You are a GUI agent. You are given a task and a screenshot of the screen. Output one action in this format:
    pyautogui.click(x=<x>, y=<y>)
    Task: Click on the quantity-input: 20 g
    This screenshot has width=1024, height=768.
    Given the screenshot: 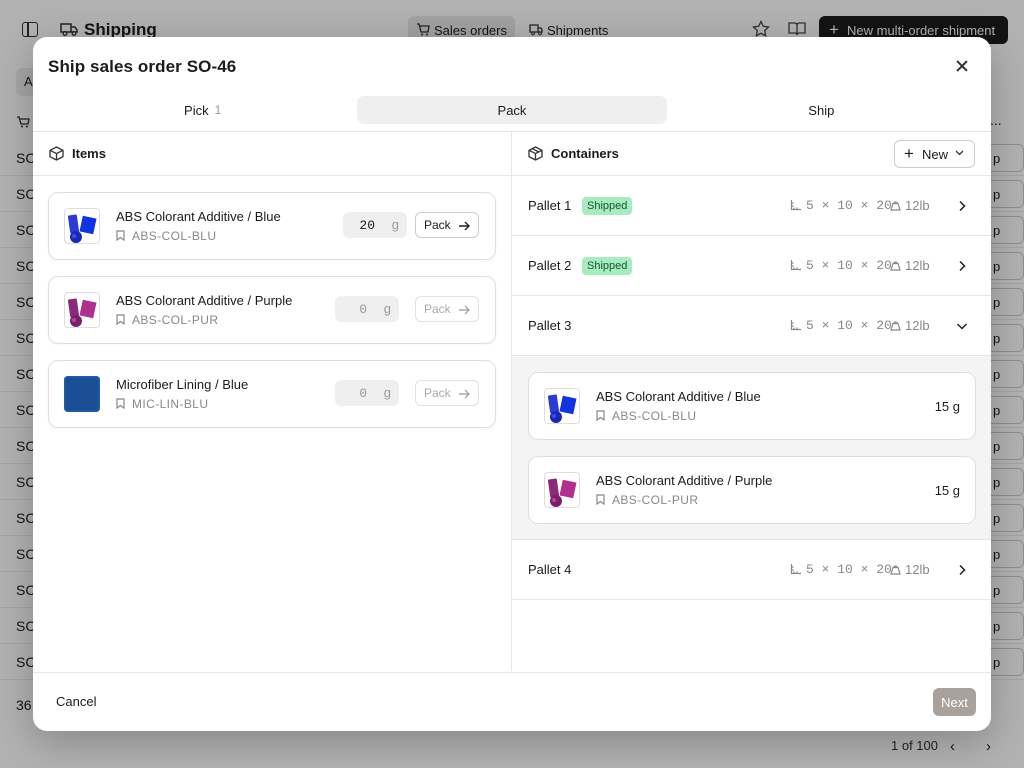 What is the action you would take?
    pyautogui.click(x=375, y=225)
    